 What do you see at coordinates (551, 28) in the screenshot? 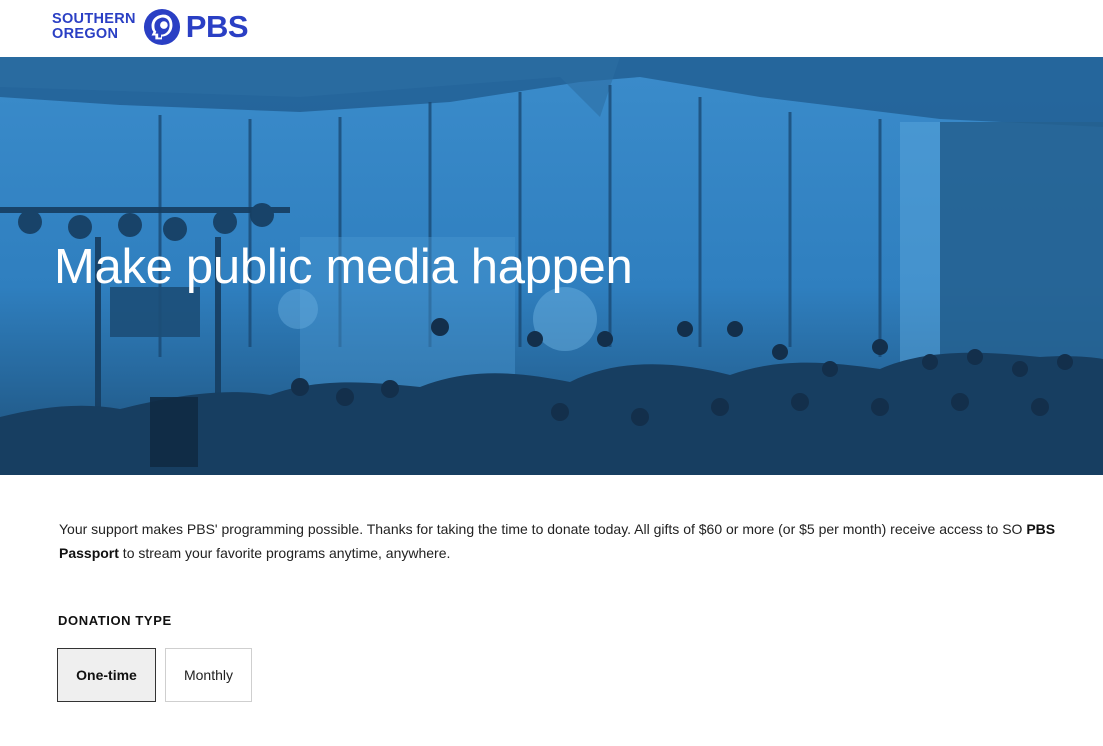
I see `site-header: SOUTHERN OREGON PBS` at bounding box center [551, 28].